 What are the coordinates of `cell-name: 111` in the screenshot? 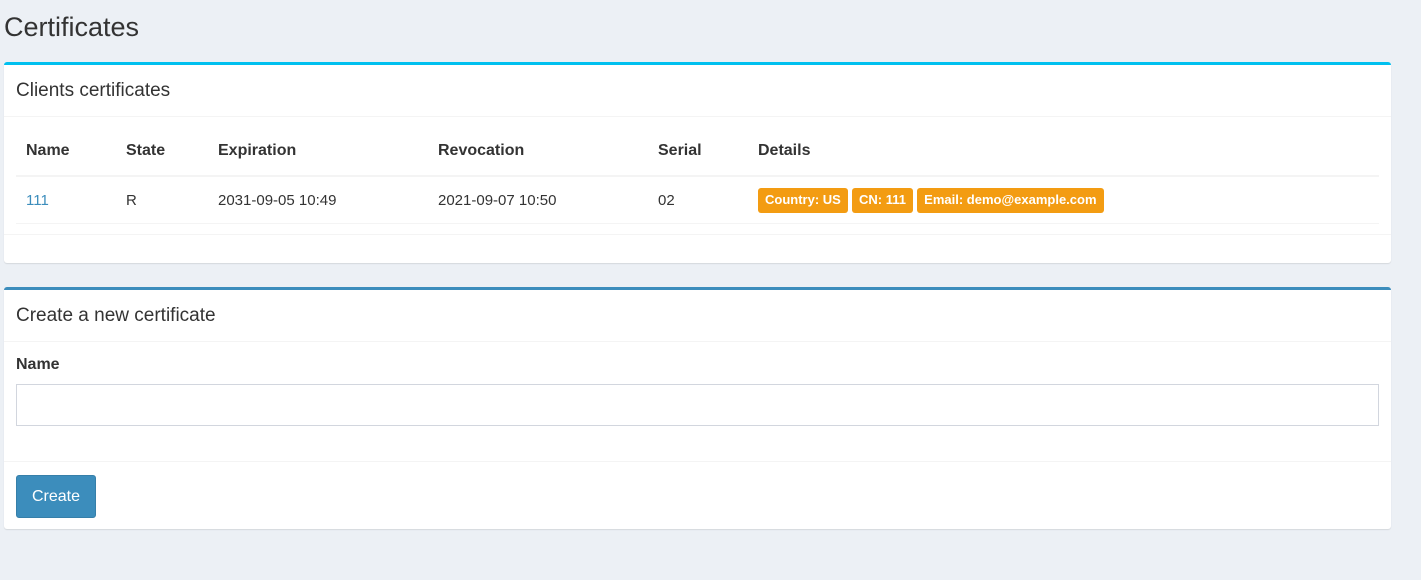 It's located at (66, 200).